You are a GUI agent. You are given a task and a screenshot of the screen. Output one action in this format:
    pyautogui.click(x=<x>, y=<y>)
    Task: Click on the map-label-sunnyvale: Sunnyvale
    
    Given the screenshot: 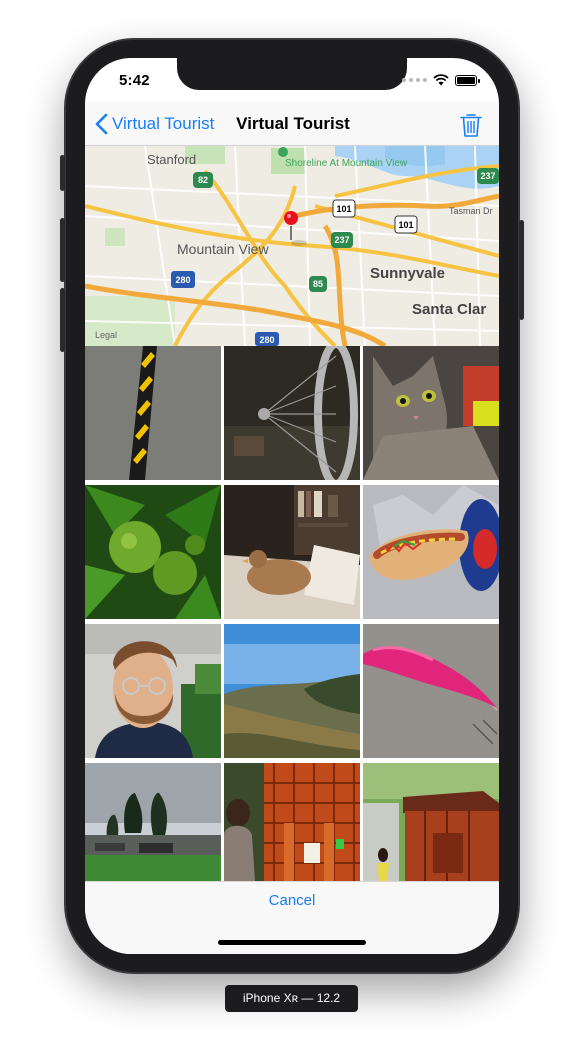 What is the action you would take?
    pyautogui.click(x=407, y=273)
    